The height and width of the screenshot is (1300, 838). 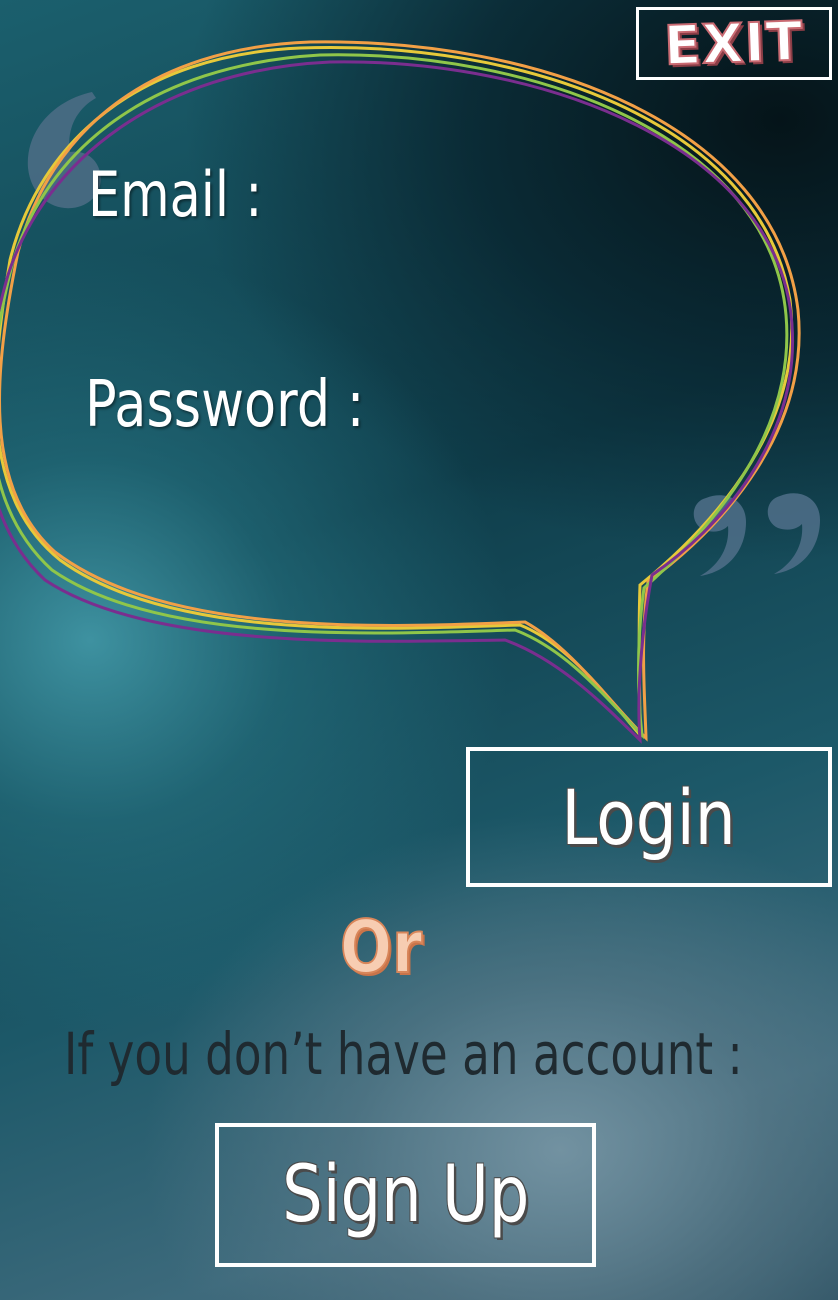 What do you see at coordinates (381, 947) in the screenshot?
I see `or-separator: Or` at bounding box center [381, 947].